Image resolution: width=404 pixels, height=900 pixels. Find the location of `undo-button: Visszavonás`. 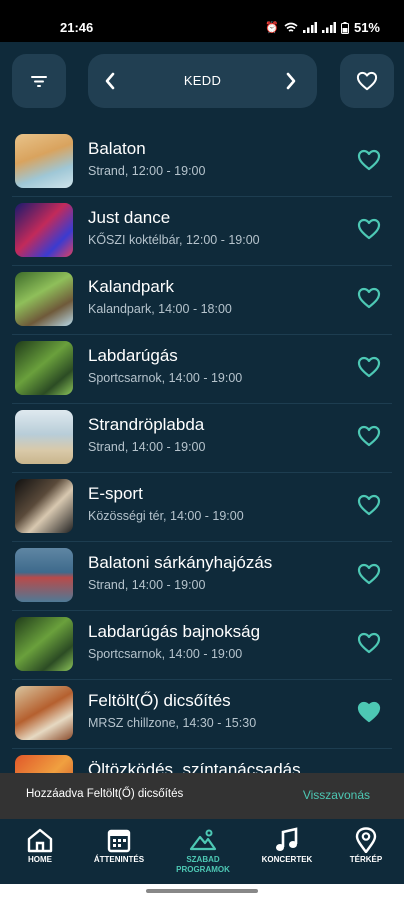

undo-button: Visszavonás is located at coordinates (336, 795).